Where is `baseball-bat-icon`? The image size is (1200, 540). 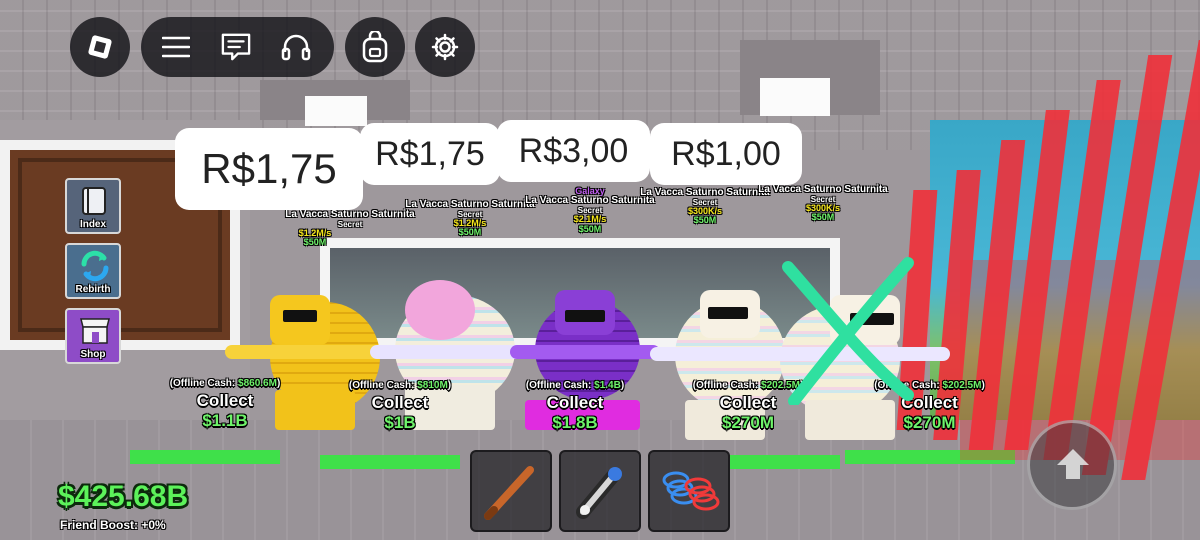 baseball-bat-icon is located at coordinates (509, 493).